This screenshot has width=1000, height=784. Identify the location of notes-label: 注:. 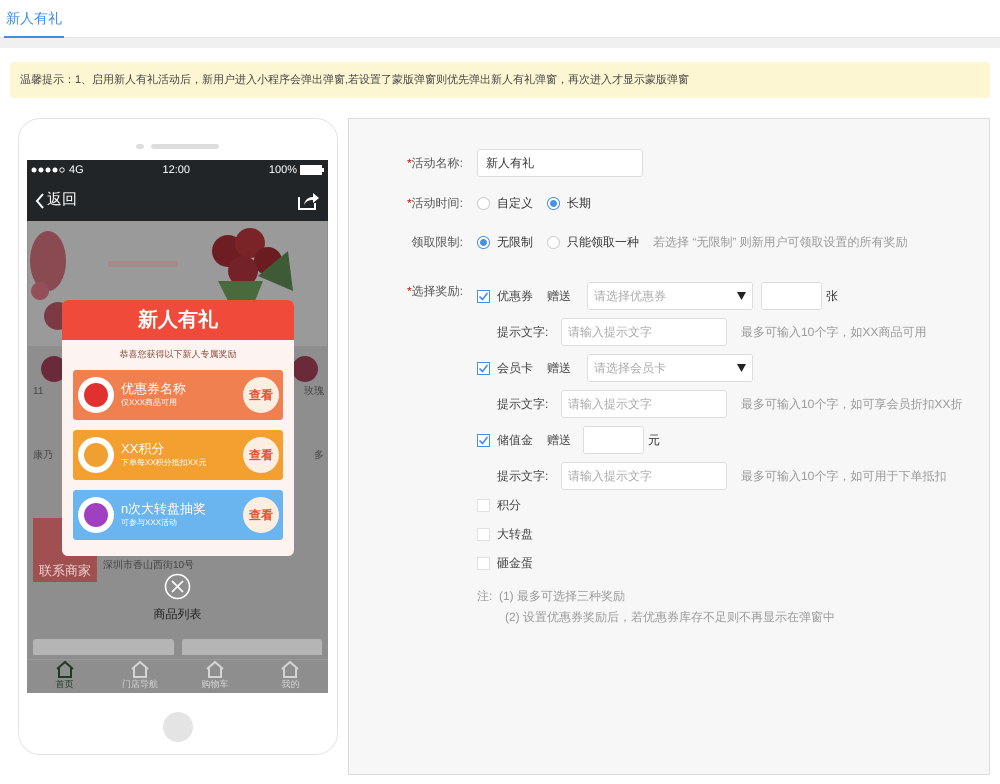
(485, 596).